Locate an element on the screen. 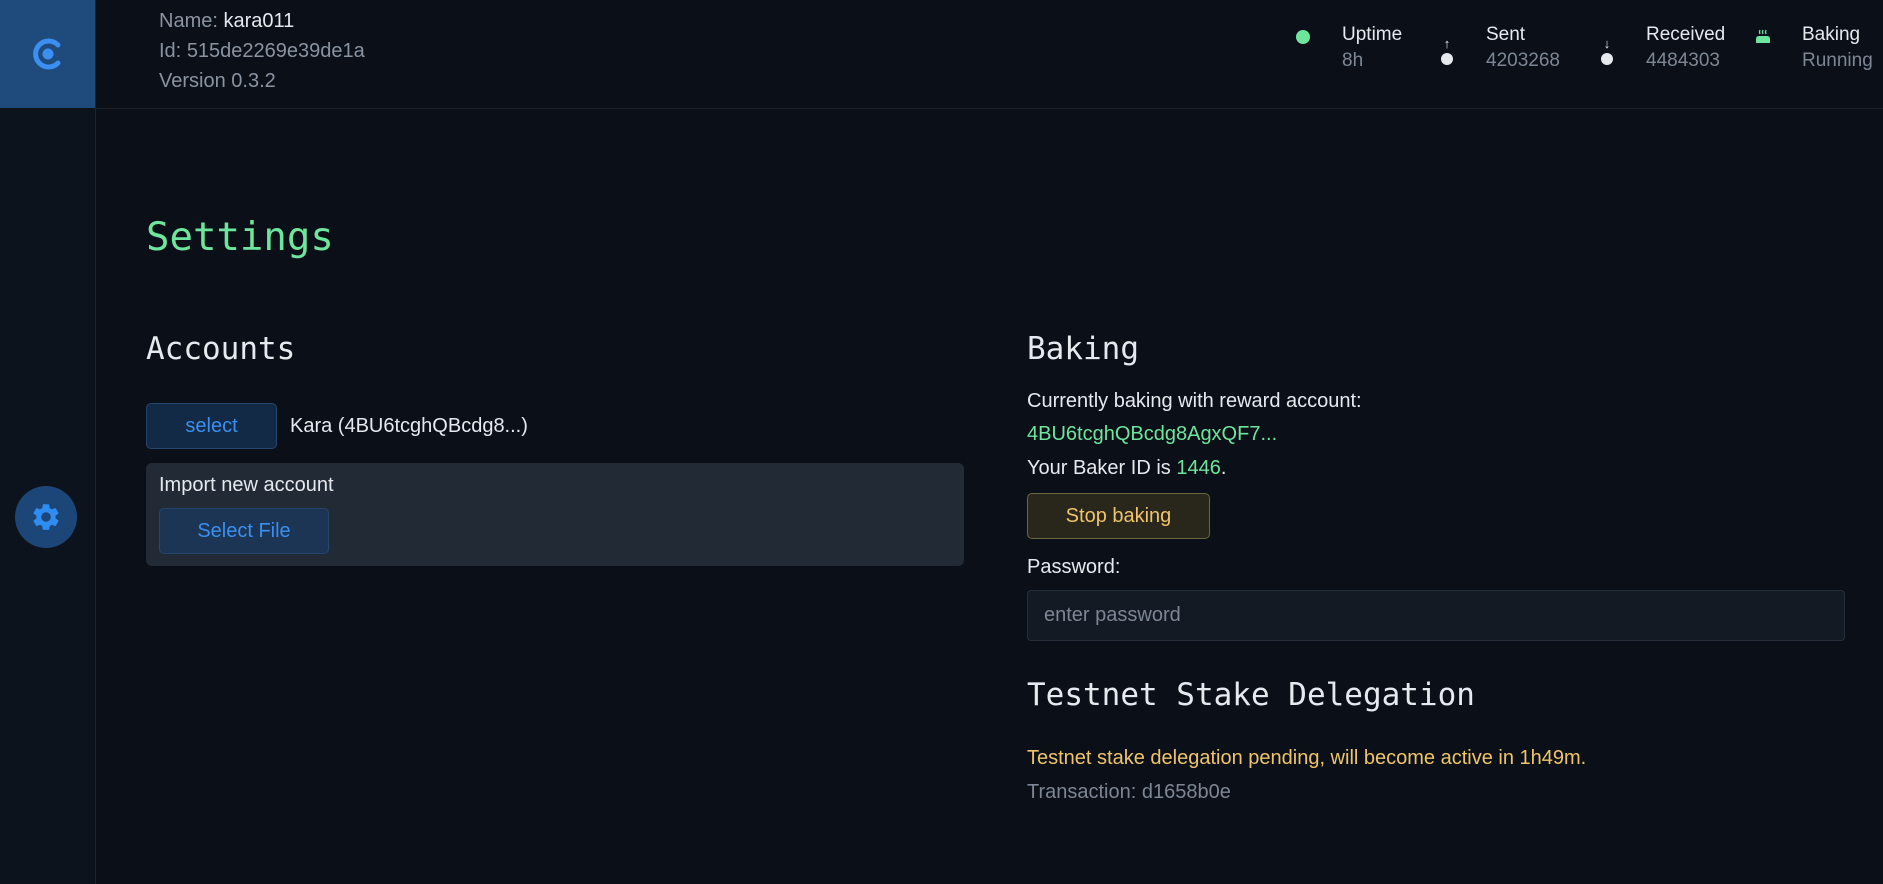  stop-baking-button: Stop baking is located at coordinates (1118, 516).